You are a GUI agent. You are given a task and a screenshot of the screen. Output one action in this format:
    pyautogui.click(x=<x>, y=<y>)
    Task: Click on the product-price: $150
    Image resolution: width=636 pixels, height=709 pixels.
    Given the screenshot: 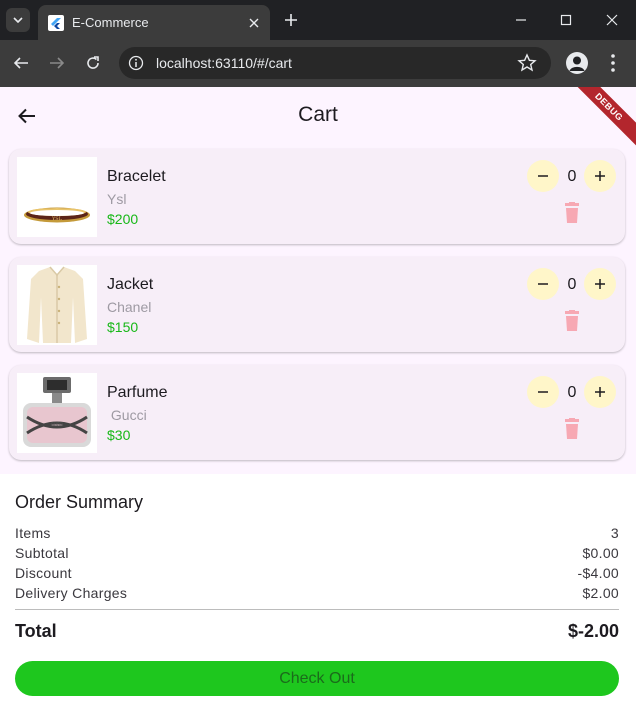 What is the action you would take?
    pyautogui.click(x=123, y=327)
    